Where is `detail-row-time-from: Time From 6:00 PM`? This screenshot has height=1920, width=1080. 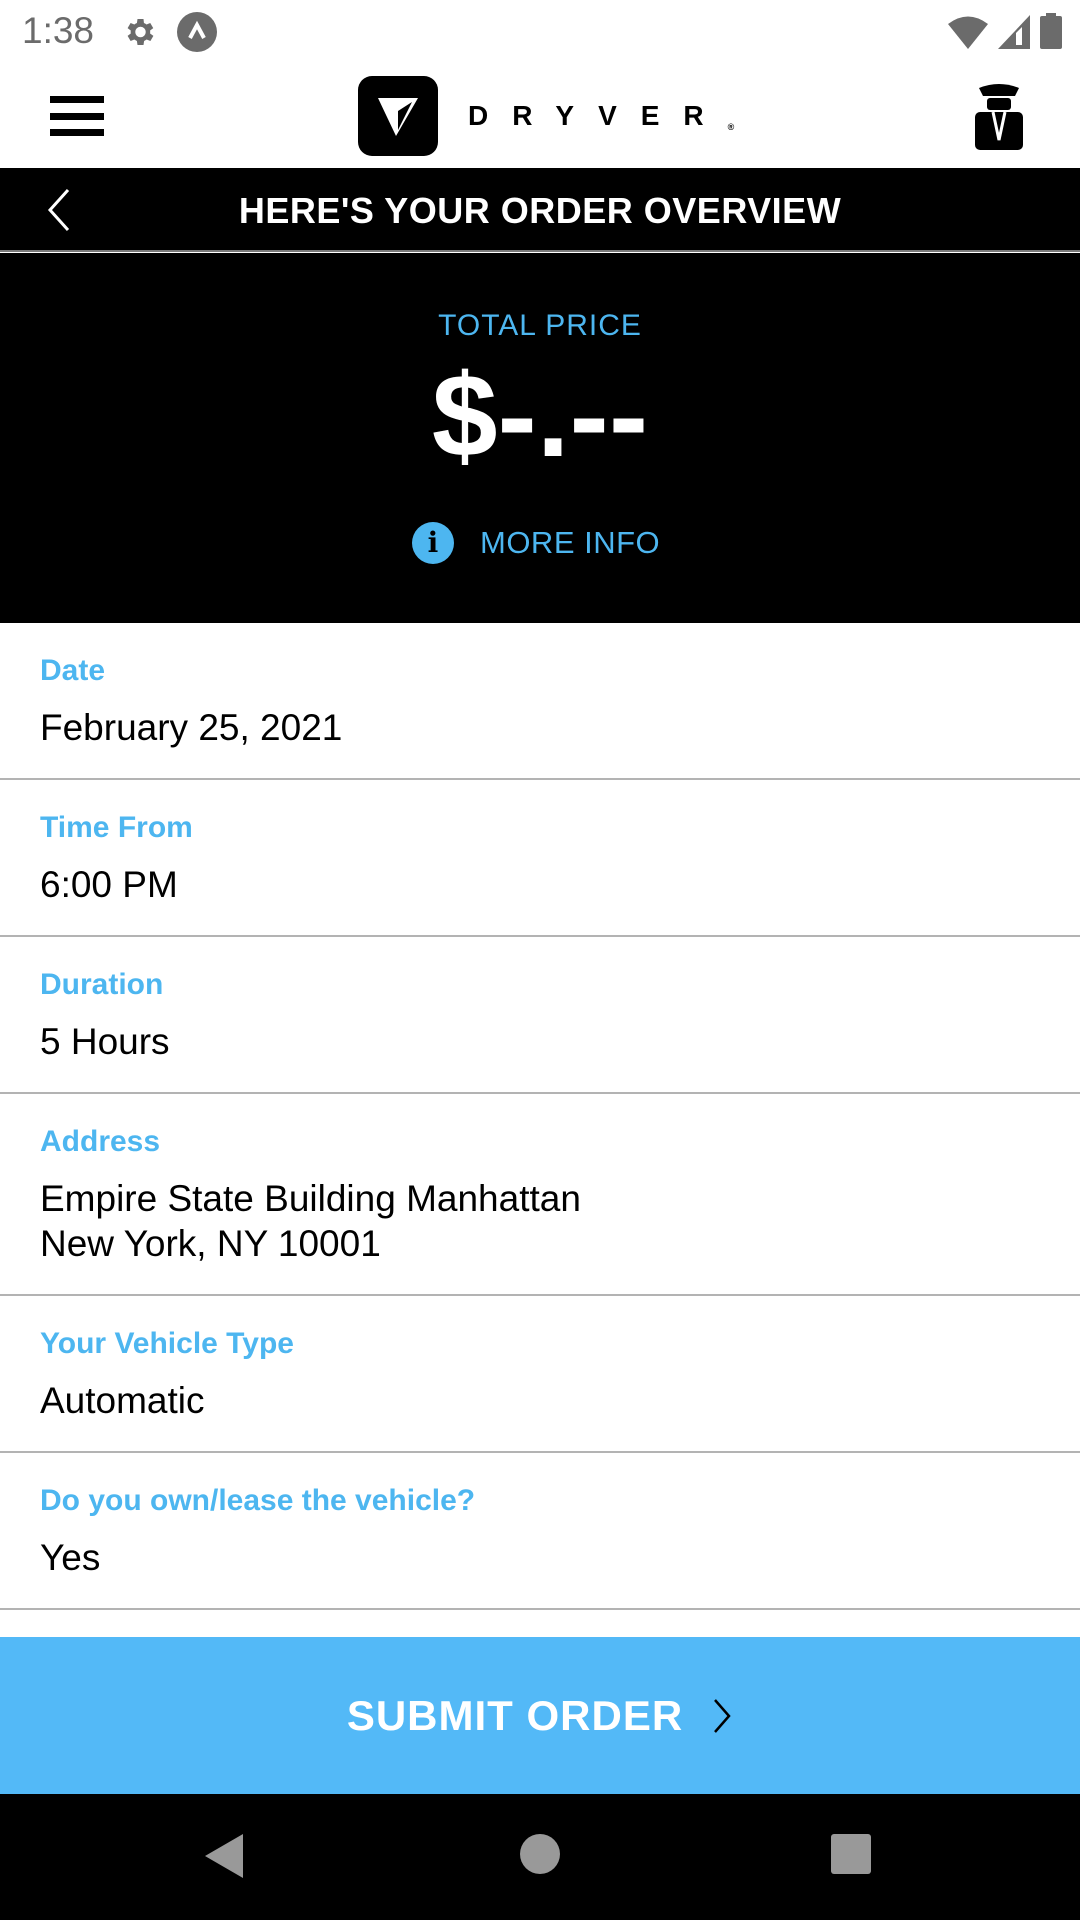
detail-row-time-from: Time From 6:00 PM is located at coordinates (540, 858).